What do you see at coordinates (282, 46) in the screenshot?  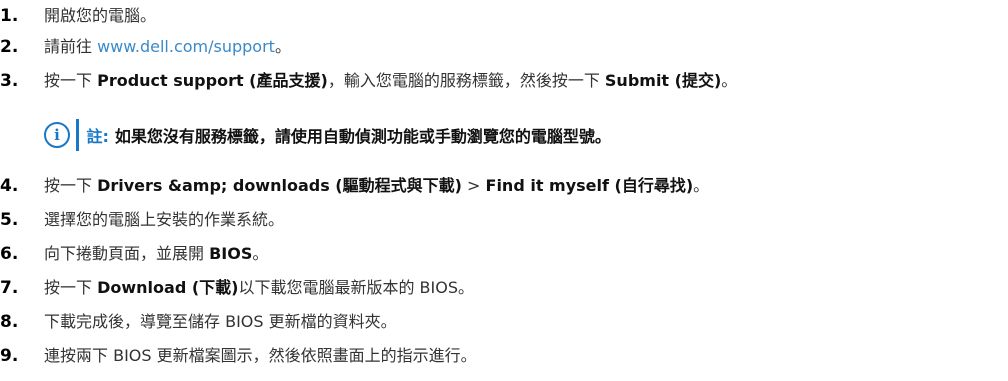 I see `step-text-suffix: 。` at bounding box center [282, 46].